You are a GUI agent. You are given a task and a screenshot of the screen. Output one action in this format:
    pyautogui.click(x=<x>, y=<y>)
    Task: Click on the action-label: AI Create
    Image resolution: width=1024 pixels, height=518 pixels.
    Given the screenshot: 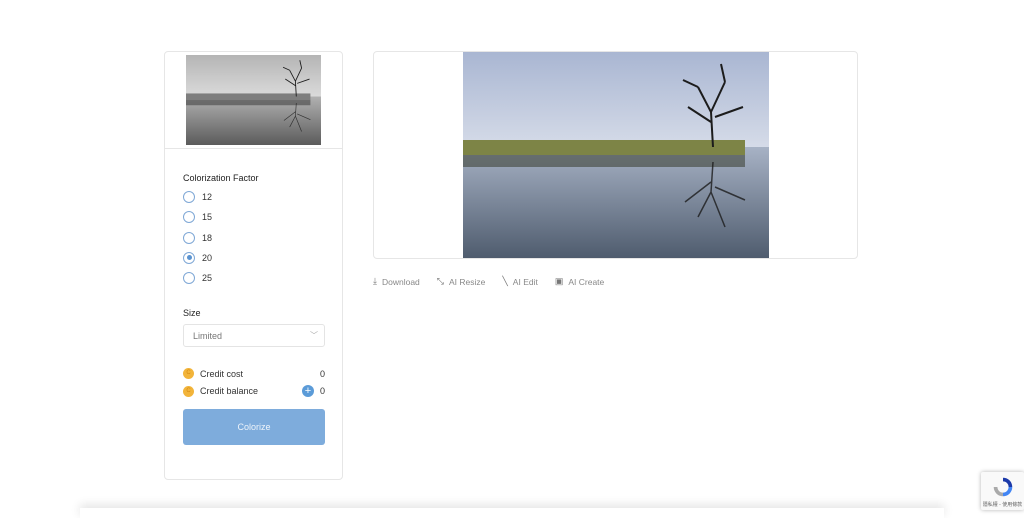 What is the action you would take?
    pyautogui.click(x=586, y=281)
    